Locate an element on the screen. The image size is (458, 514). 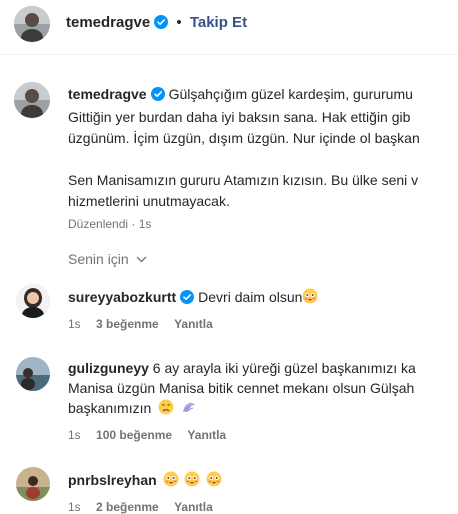
comment-text: başkanımızın is located at coordinates (110, 408).